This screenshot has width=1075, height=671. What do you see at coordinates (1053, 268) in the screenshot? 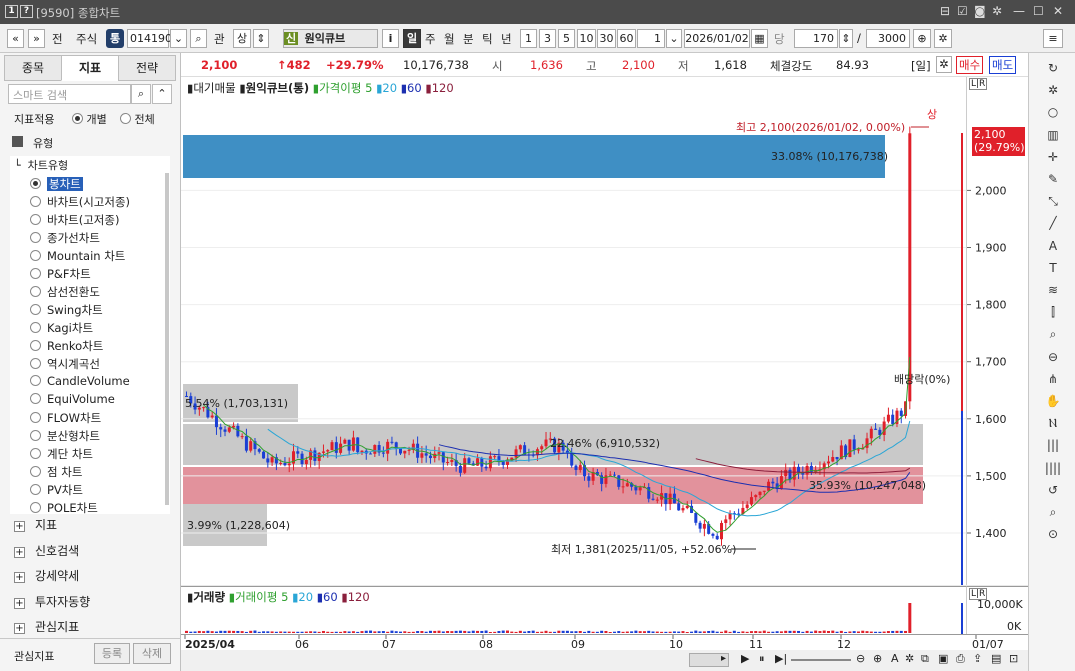
I see `text-icon: T` at bounding box center [1053, 268].